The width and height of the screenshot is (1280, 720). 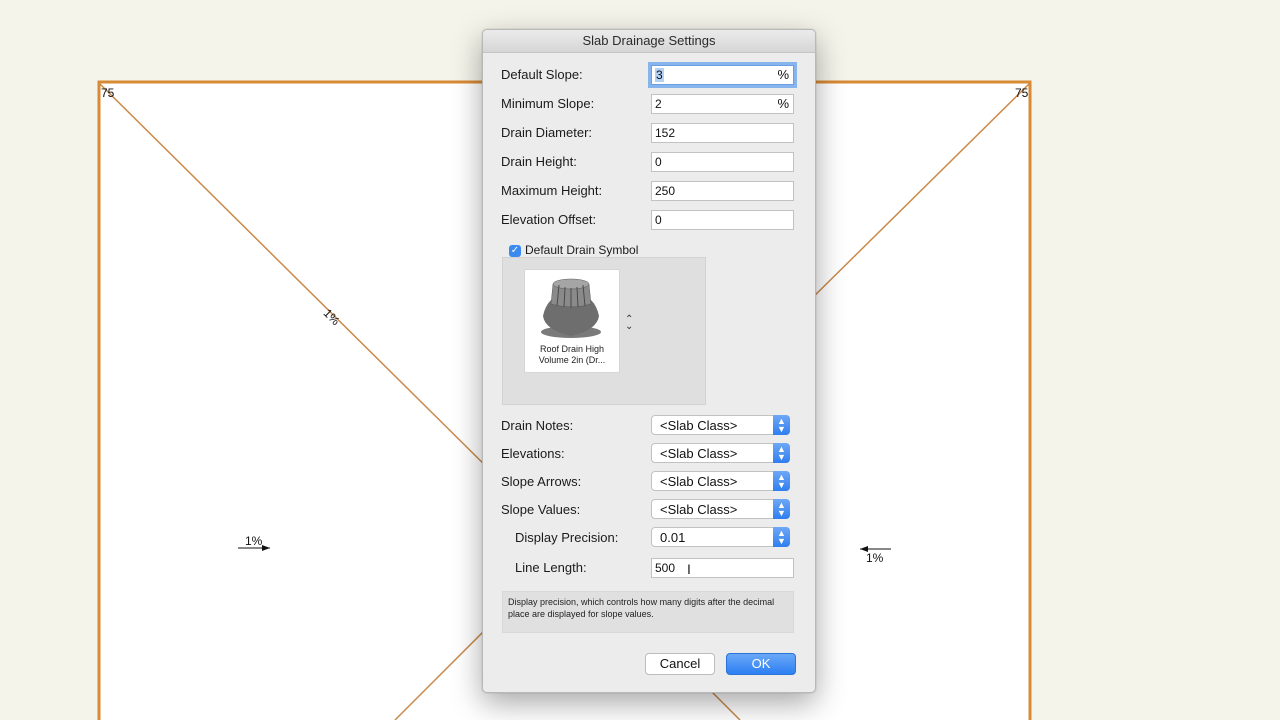 I want to click on slope-arrows-row: Slope Arrows: <Slab Class> ▲ ▼, so click(x=649, y=481).